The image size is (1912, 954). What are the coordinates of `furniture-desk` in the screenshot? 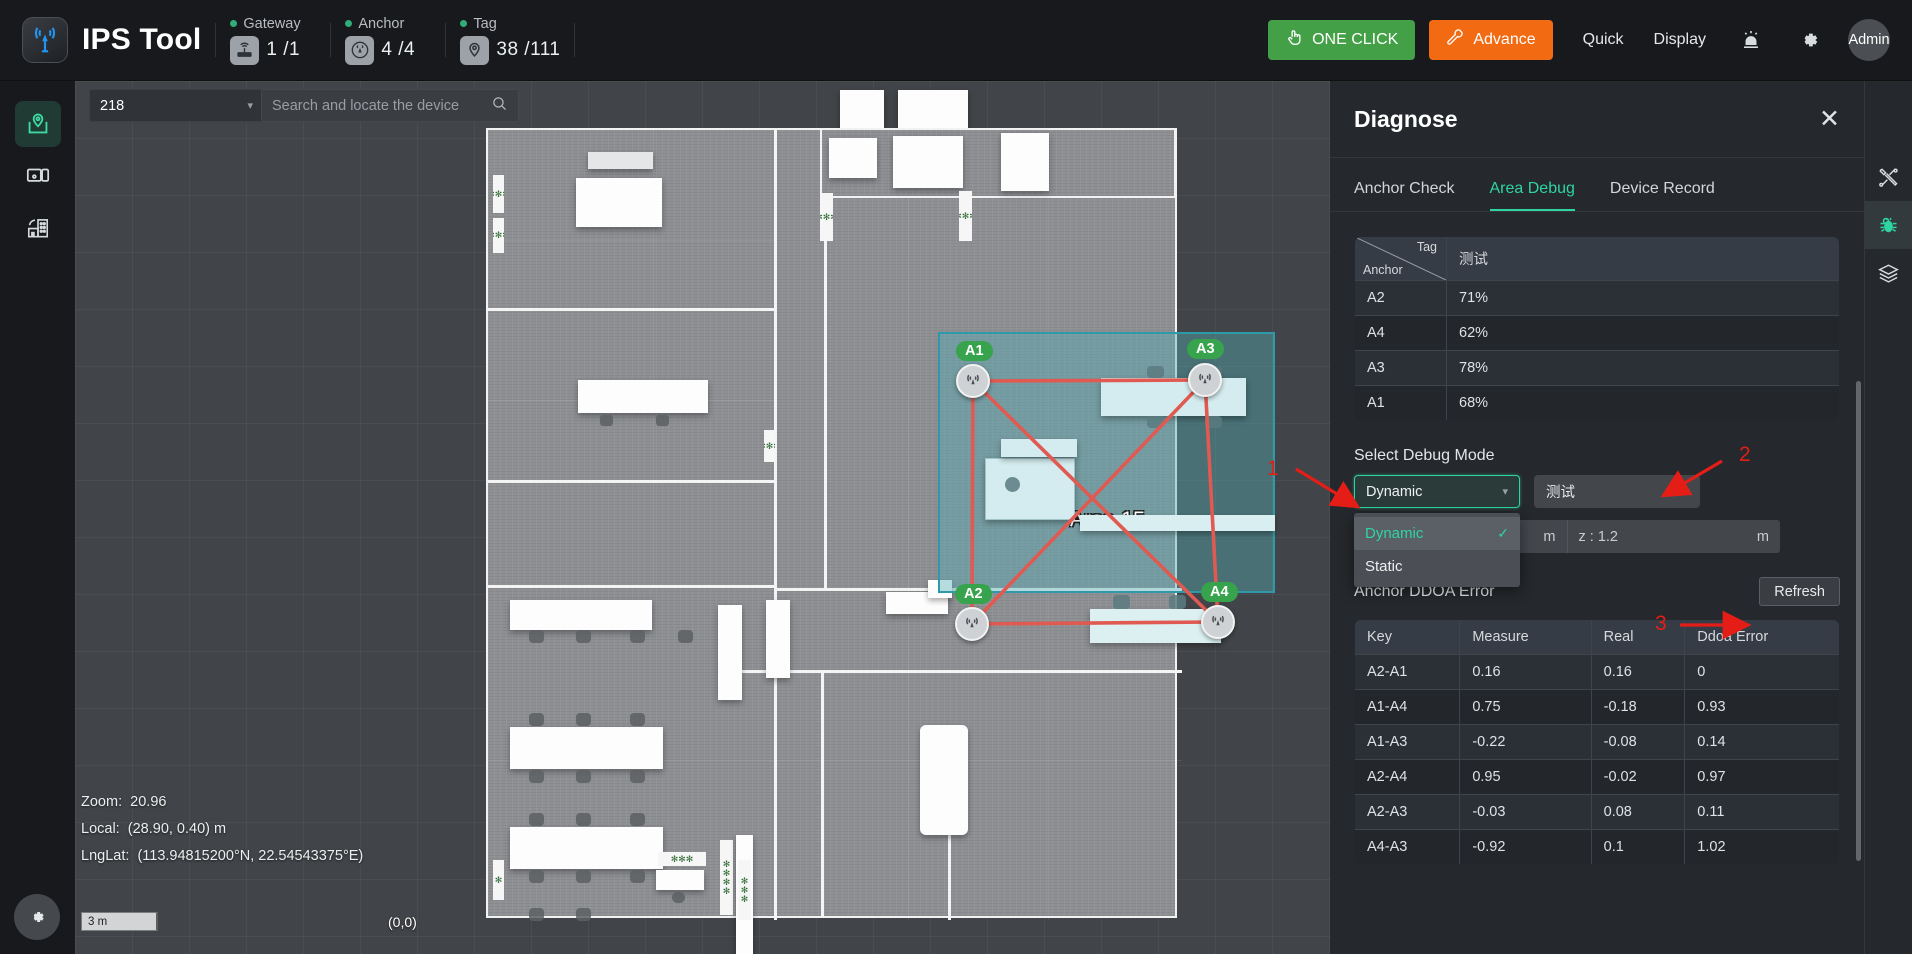 It's located at (586, 748).